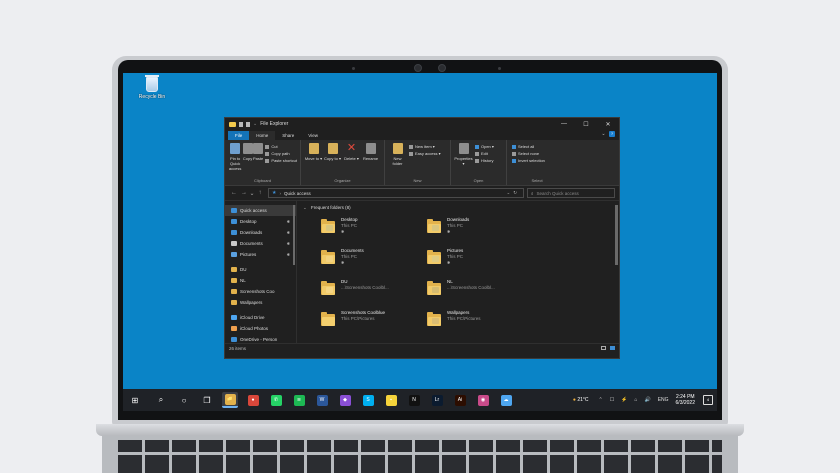  Describe the element at coordinates (294, 235) in the screenshot. I see `nav-scrollbar` at that location.